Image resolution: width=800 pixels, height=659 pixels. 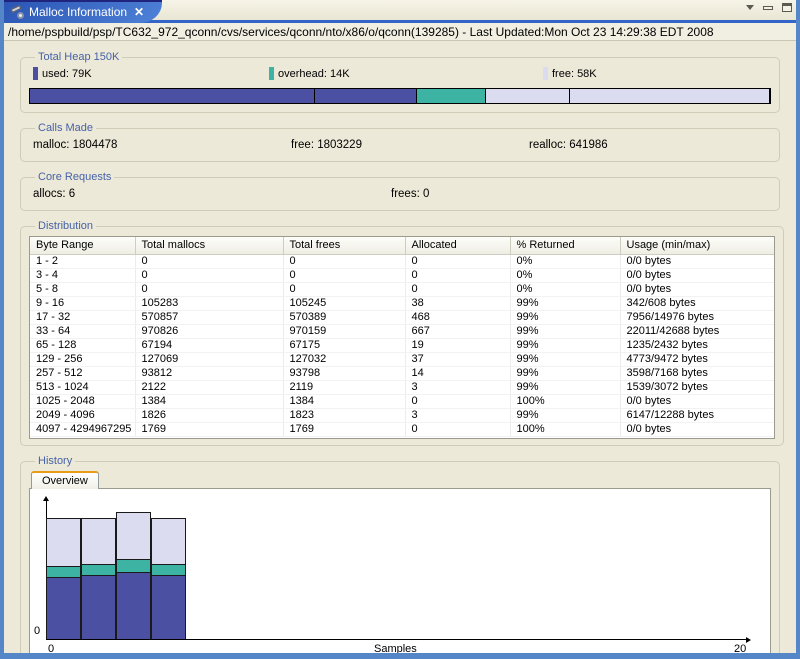 I want to click on stat-realloc: realloc: 641986, so click(x=568, y=145).